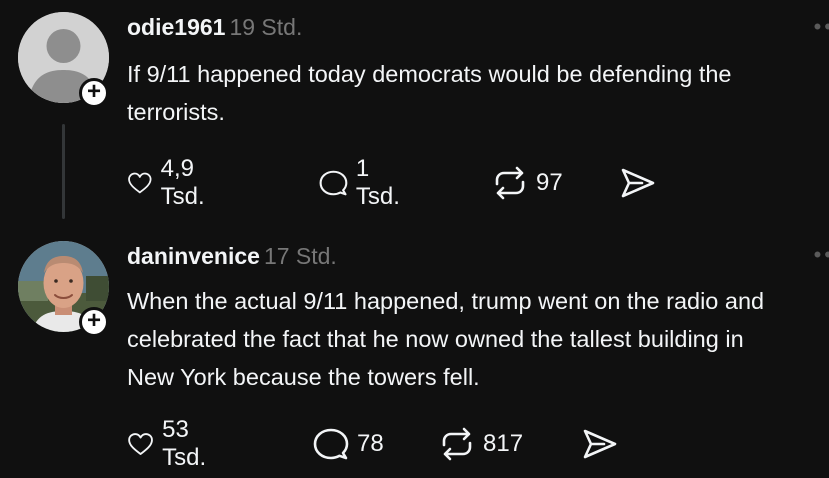  I want to click on timestamp: 17 Std., so click(300, 256).